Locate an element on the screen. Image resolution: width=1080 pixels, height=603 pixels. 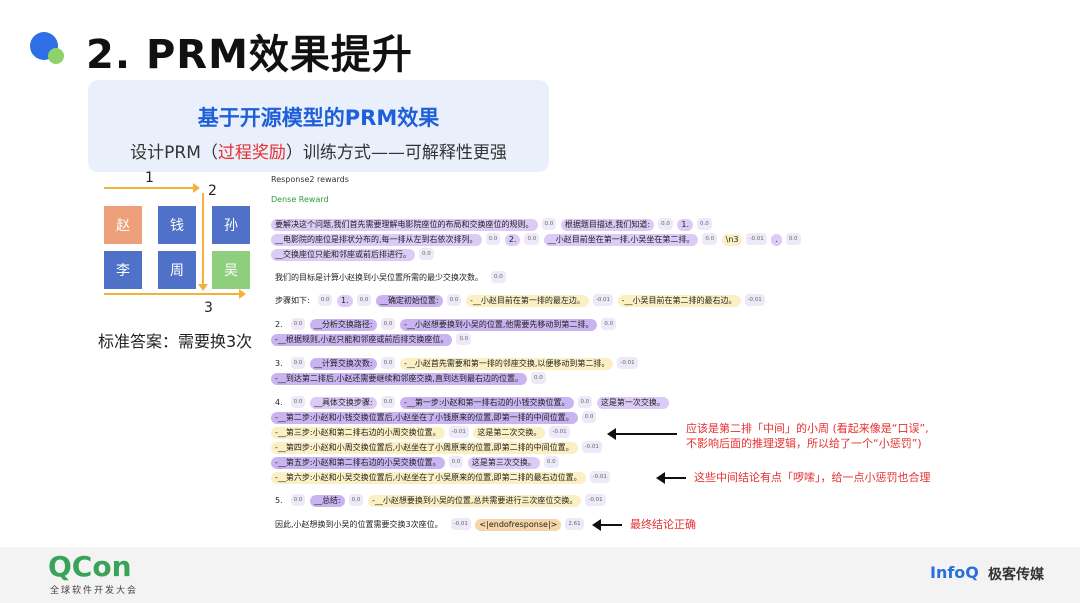
annotation-2: 这些中间结论有点「啰嗦」，给一点小惩罚也合理 is located at coordinates (812, 477).